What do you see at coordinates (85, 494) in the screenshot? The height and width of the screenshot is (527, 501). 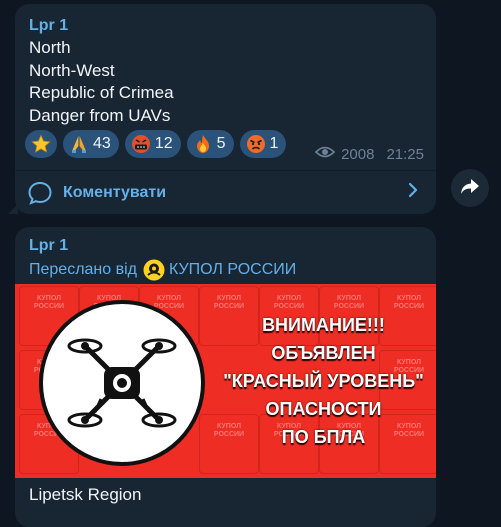 I see `message-caption: Lipetsk Region` at bounding box center [85, 494].